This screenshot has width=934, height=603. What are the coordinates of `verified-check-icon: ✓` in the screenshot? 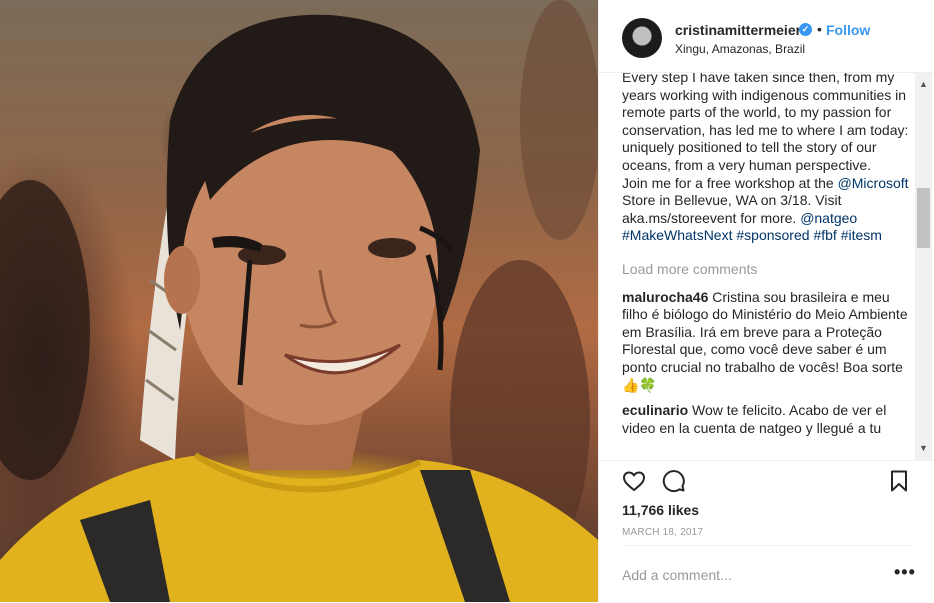 It's located at (805, 29).